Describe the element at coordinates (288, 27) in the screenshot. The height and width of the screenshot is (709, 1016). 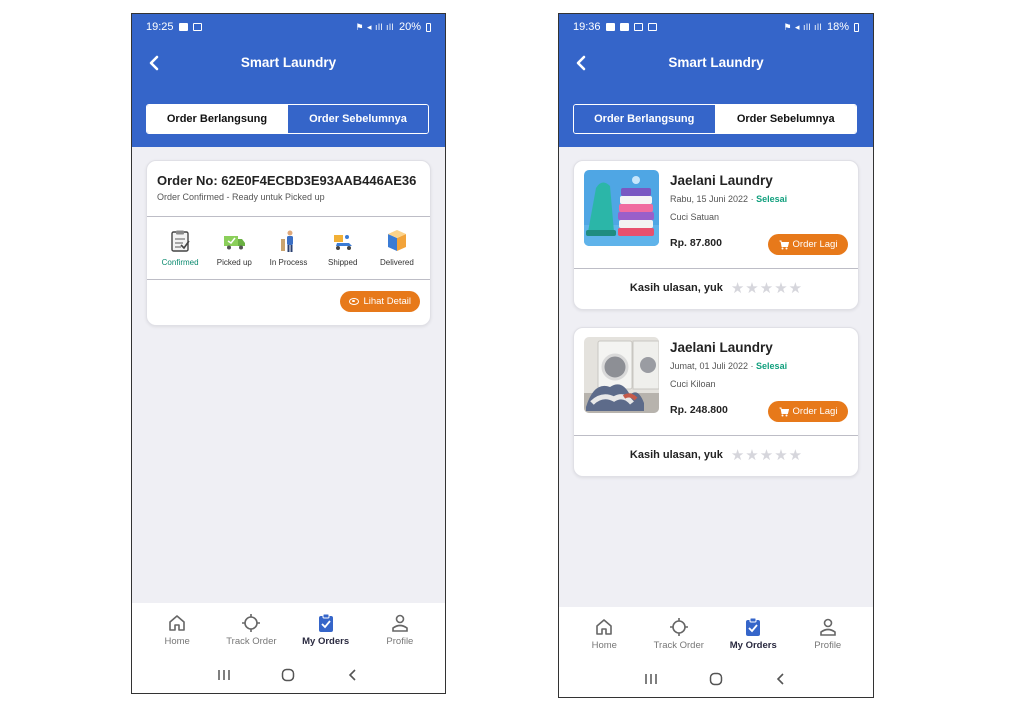
I see `status-bar: 19:25 ⚑ ◂ ıll ıll 20%` at that location.